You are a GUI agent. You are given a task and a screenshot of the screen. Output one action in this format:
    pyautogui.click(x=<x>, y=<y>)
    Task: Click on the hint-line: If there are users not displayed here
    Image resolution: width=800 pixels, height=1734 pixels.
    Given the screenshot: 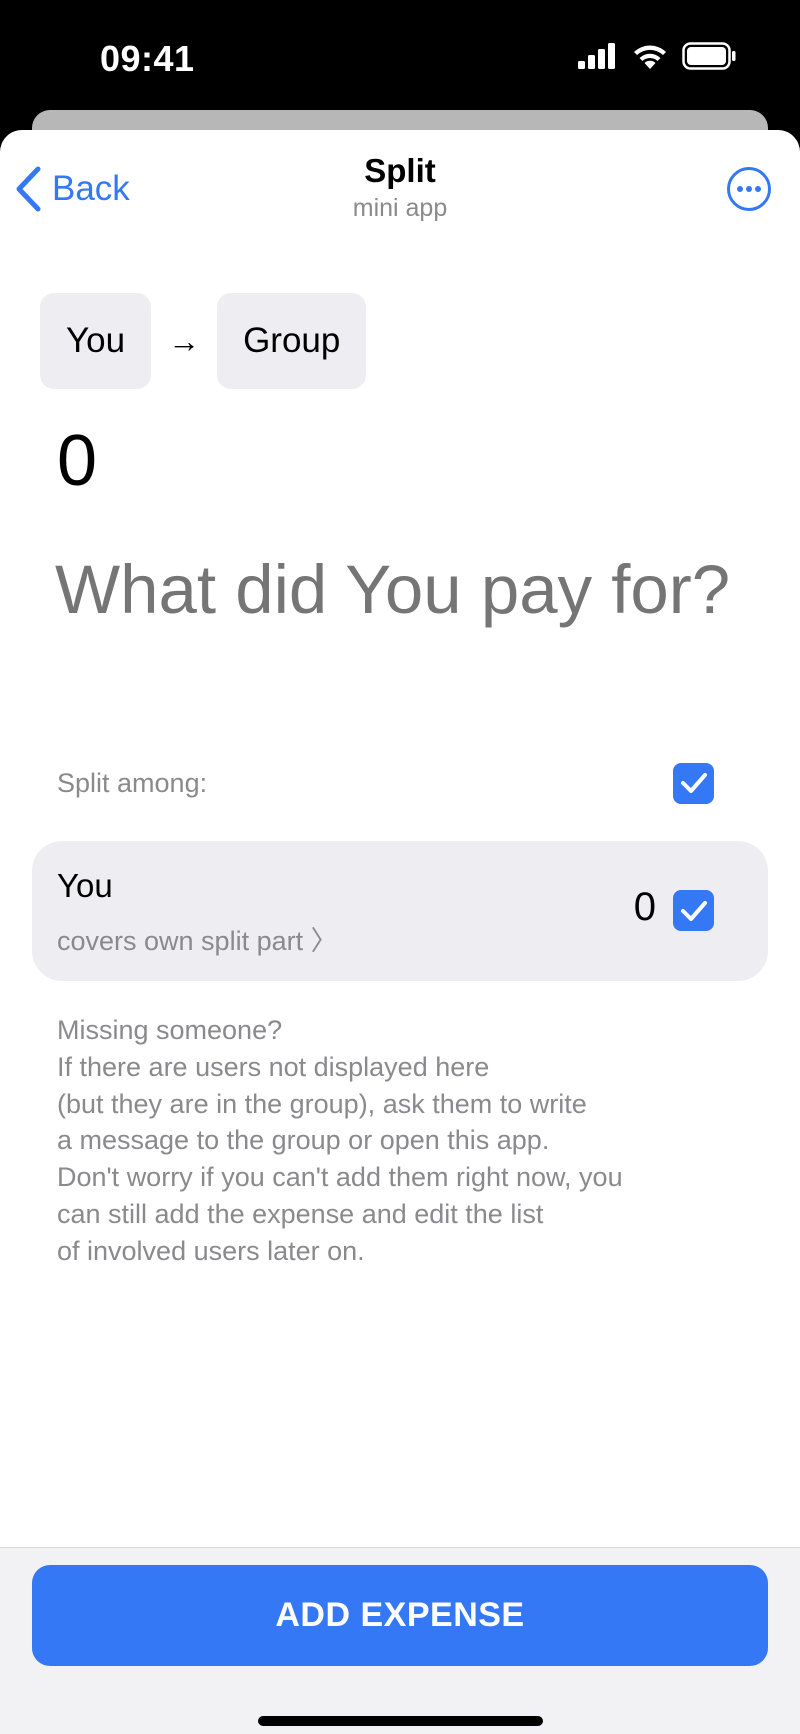 What is the action you would take?
    pyautogui.click(x=273, y=1066)
    